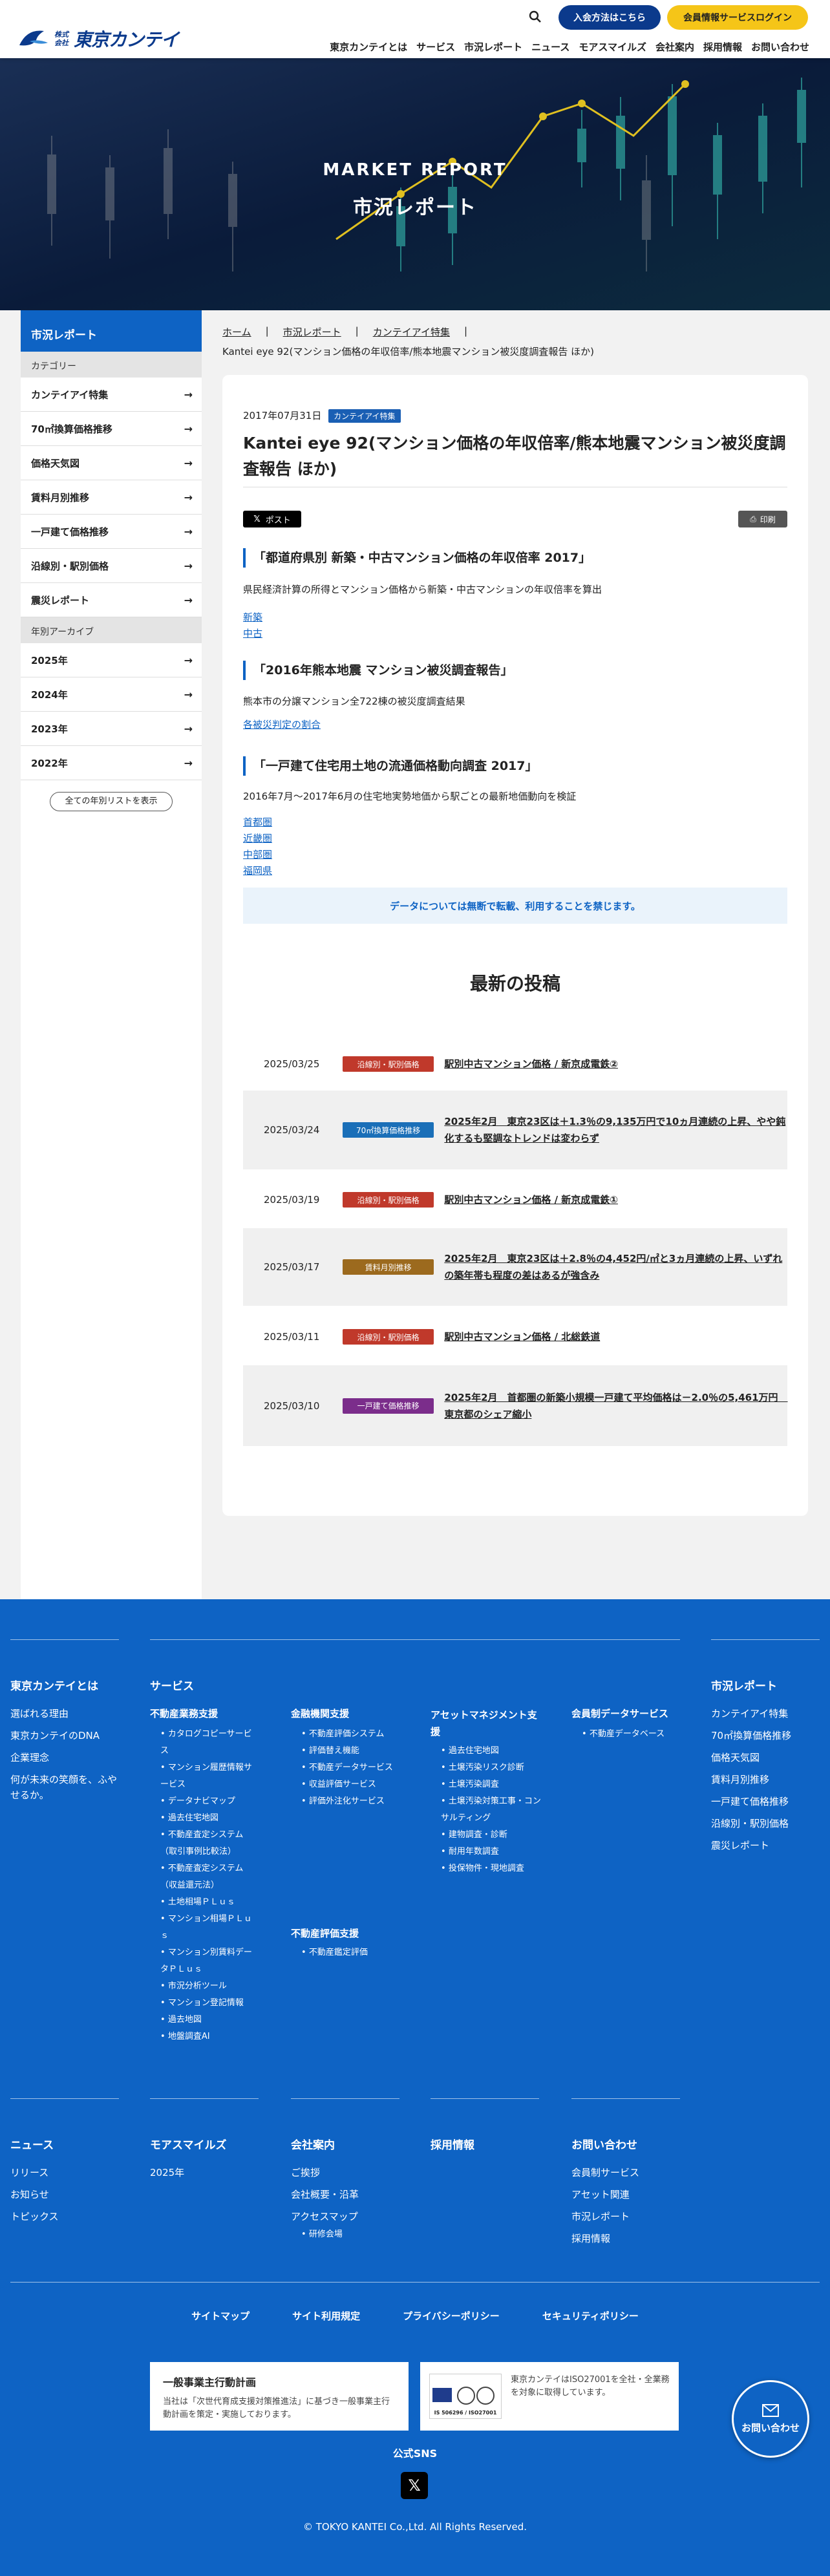 Image resolution: width=830 pixels, height=2576 pixels. I want to click on footer-news-heading: ニュース, so click(32, 2144).